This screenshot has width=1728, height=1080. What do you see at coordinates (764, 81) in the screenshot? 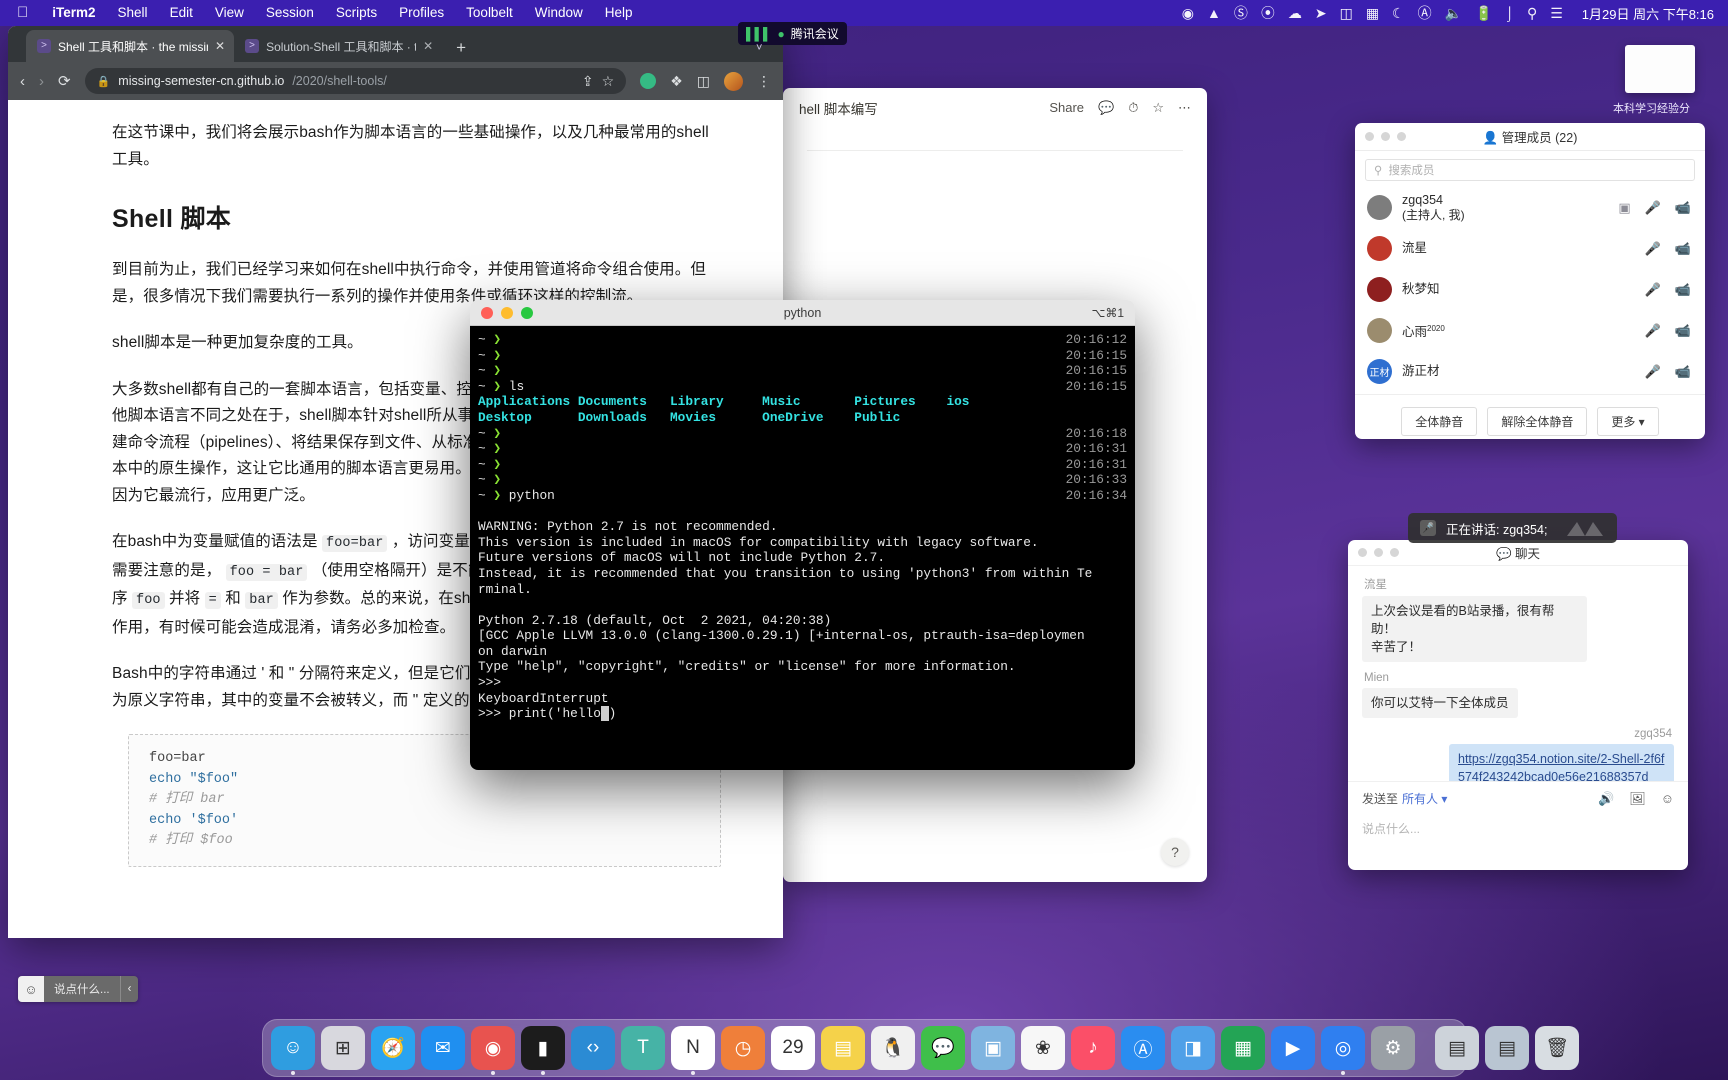
I see `chrome-menu-icon: ⋮` at bounding box center [764, 81].